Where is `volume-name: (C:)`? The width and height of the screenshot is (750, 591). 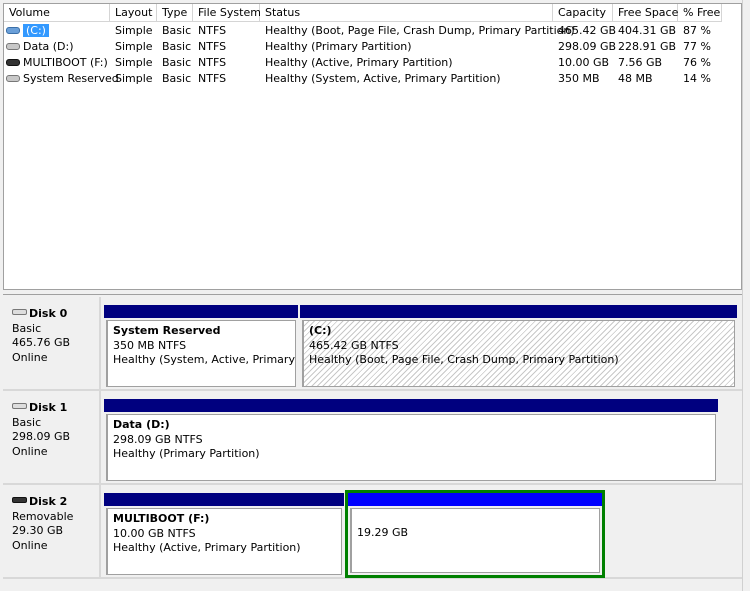
volume-name: (C:) is located at coordinates (36, 30).